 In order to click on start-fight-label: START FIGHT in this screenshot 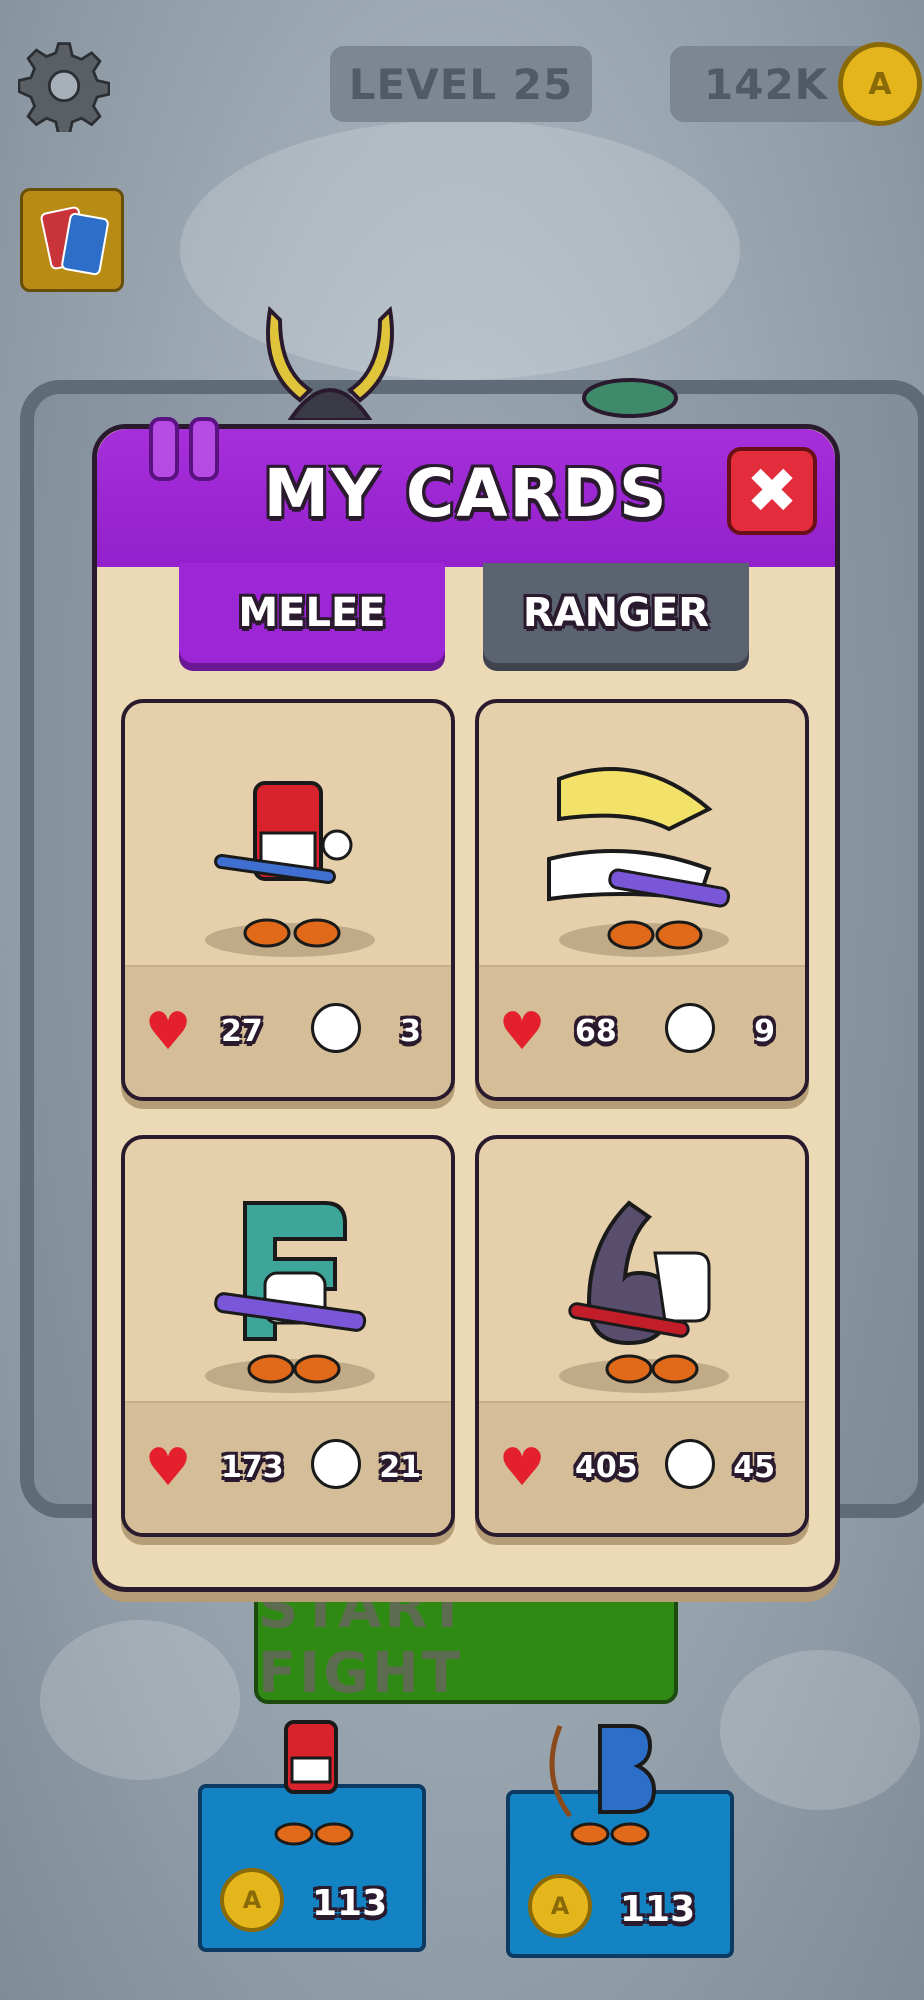, I will do `click(364, 1641)`.